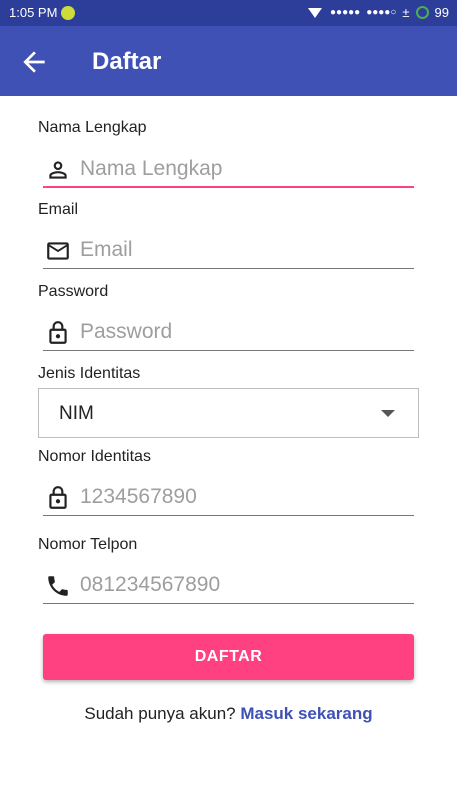  I want to click on identity-number-label: Nomor Identitas, so click(94, 456).